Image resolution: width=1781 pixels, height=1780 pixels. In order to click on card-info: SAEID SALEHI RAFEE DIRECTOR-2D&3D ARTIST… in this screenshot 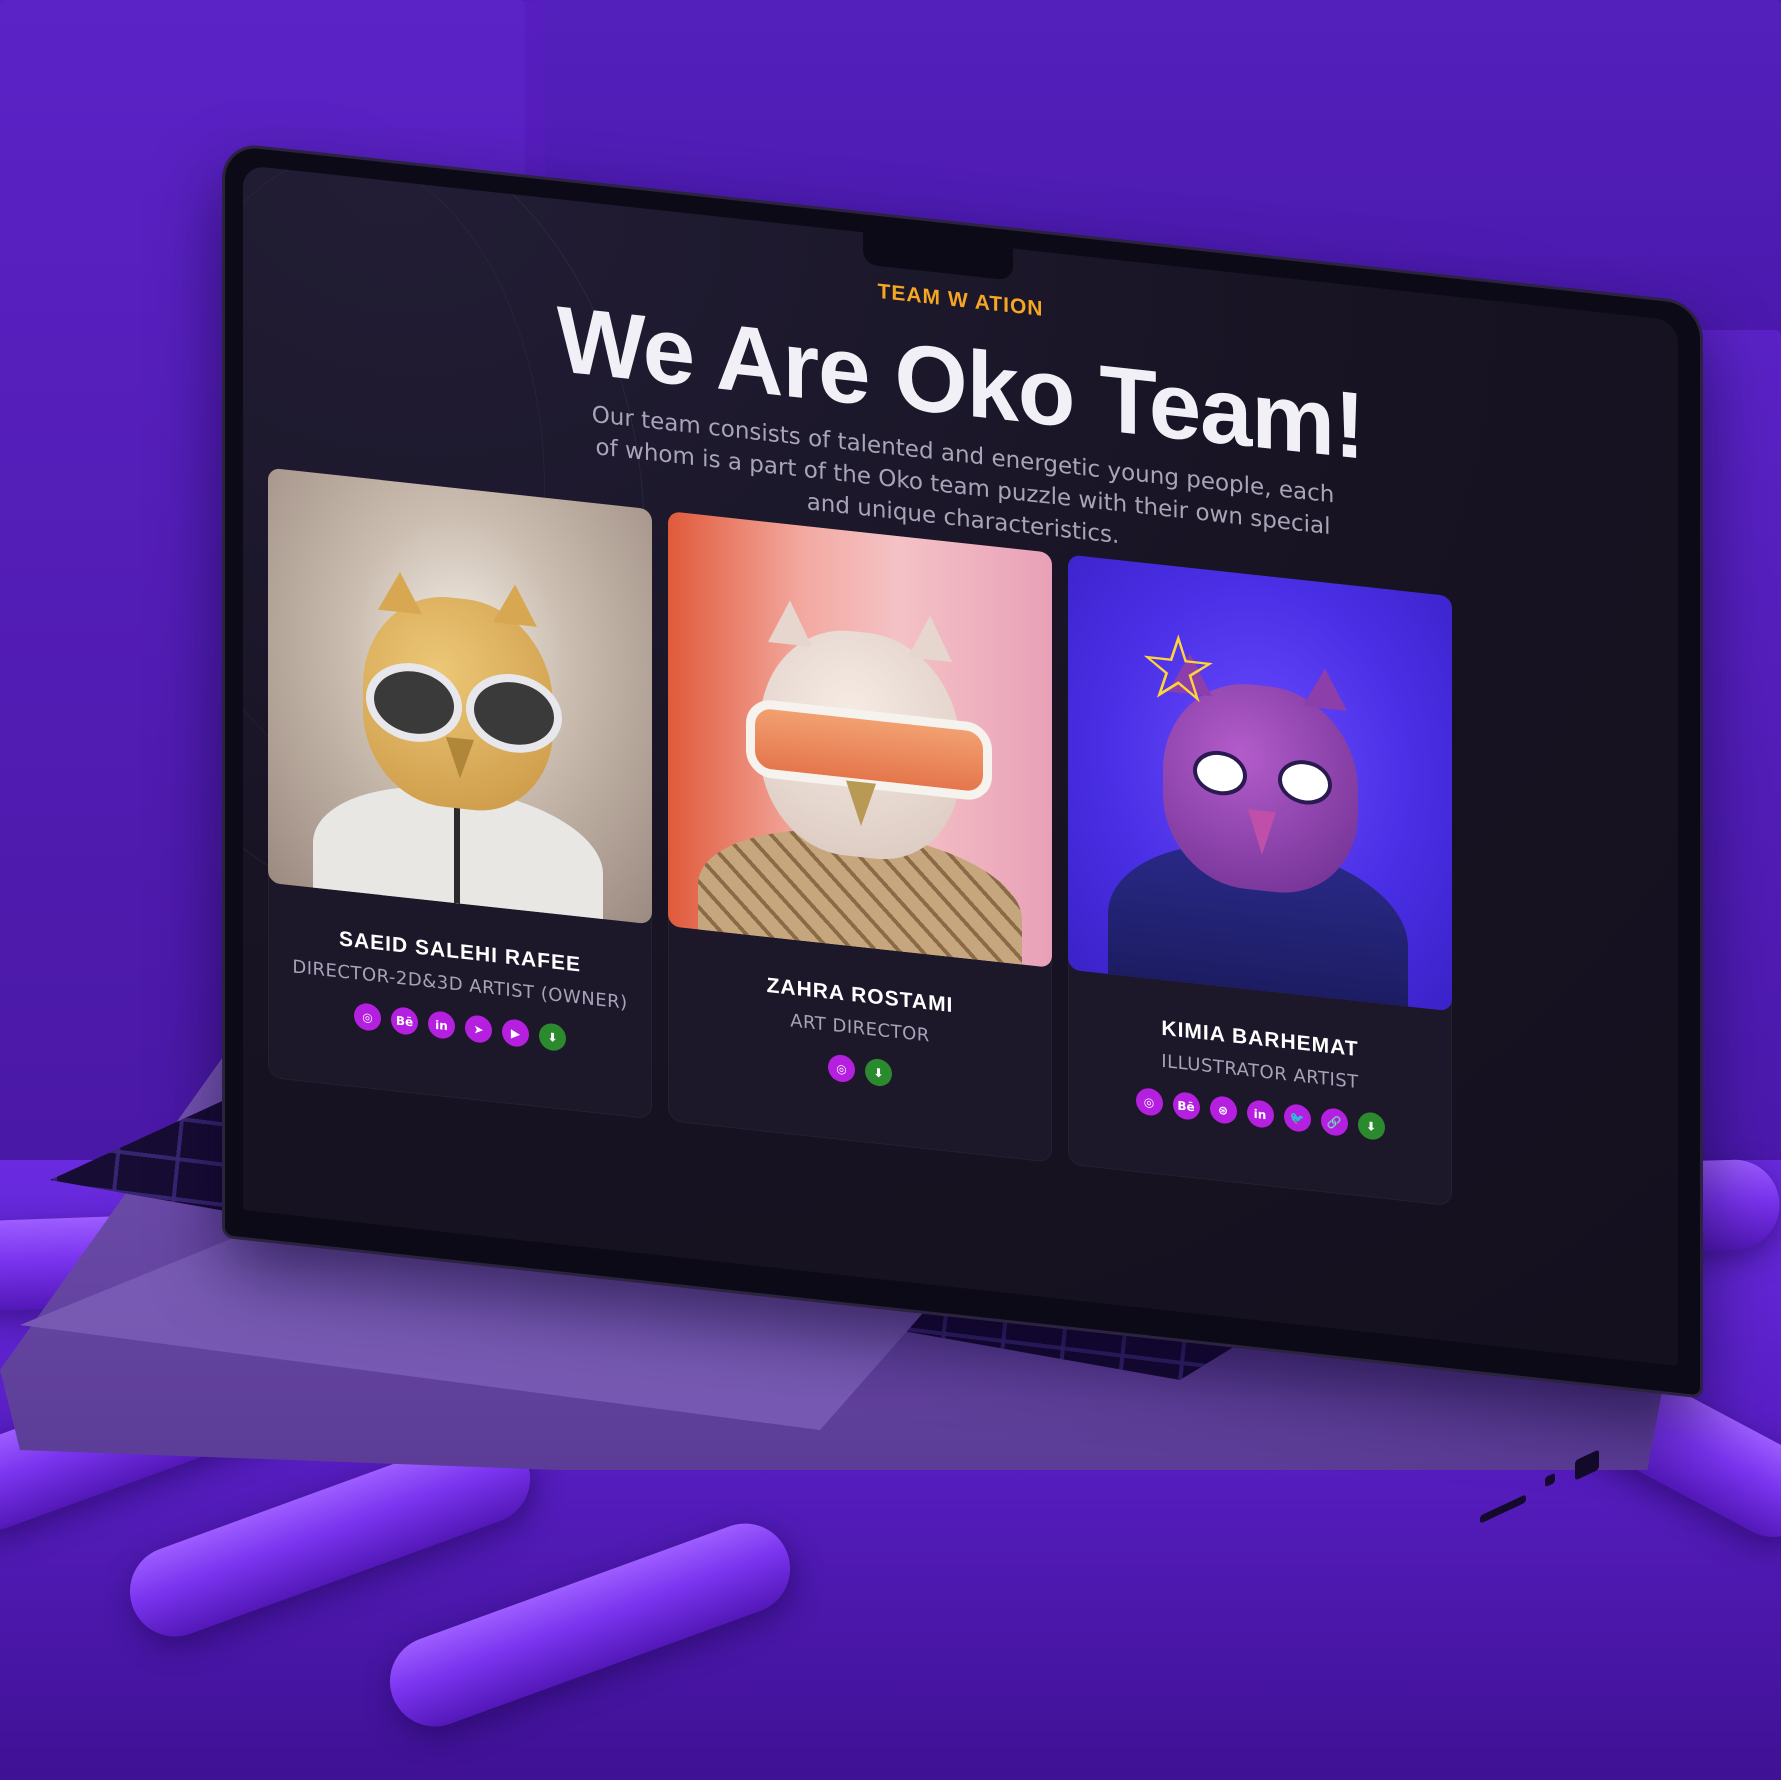, I will do `click(460, 1004)`.